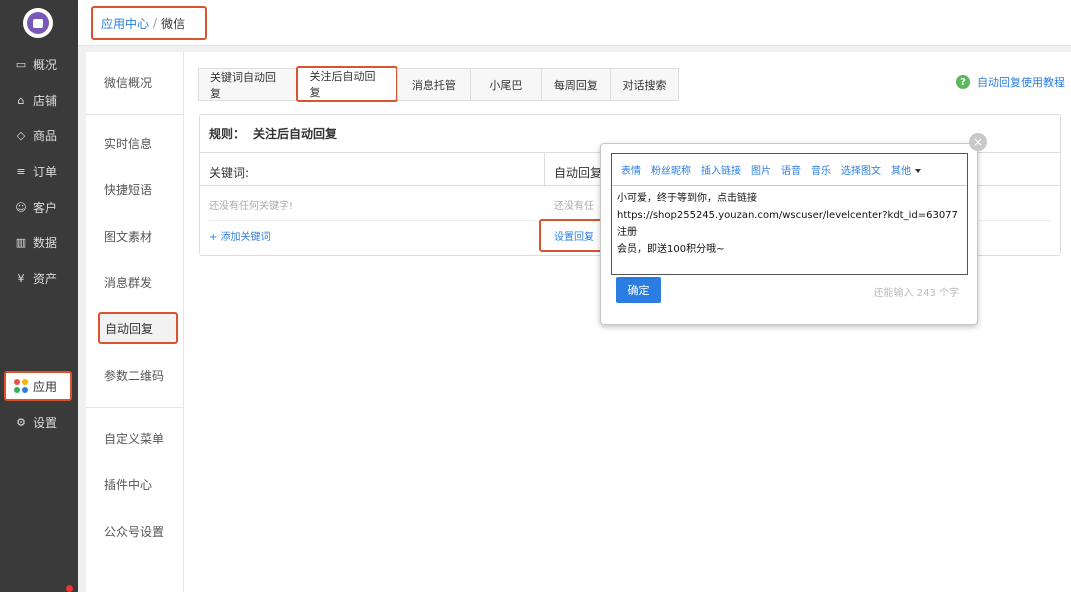 The width and height of the screenshot is (1071, 592). I want to click on store-icon: ⌂, so click(21, 100).